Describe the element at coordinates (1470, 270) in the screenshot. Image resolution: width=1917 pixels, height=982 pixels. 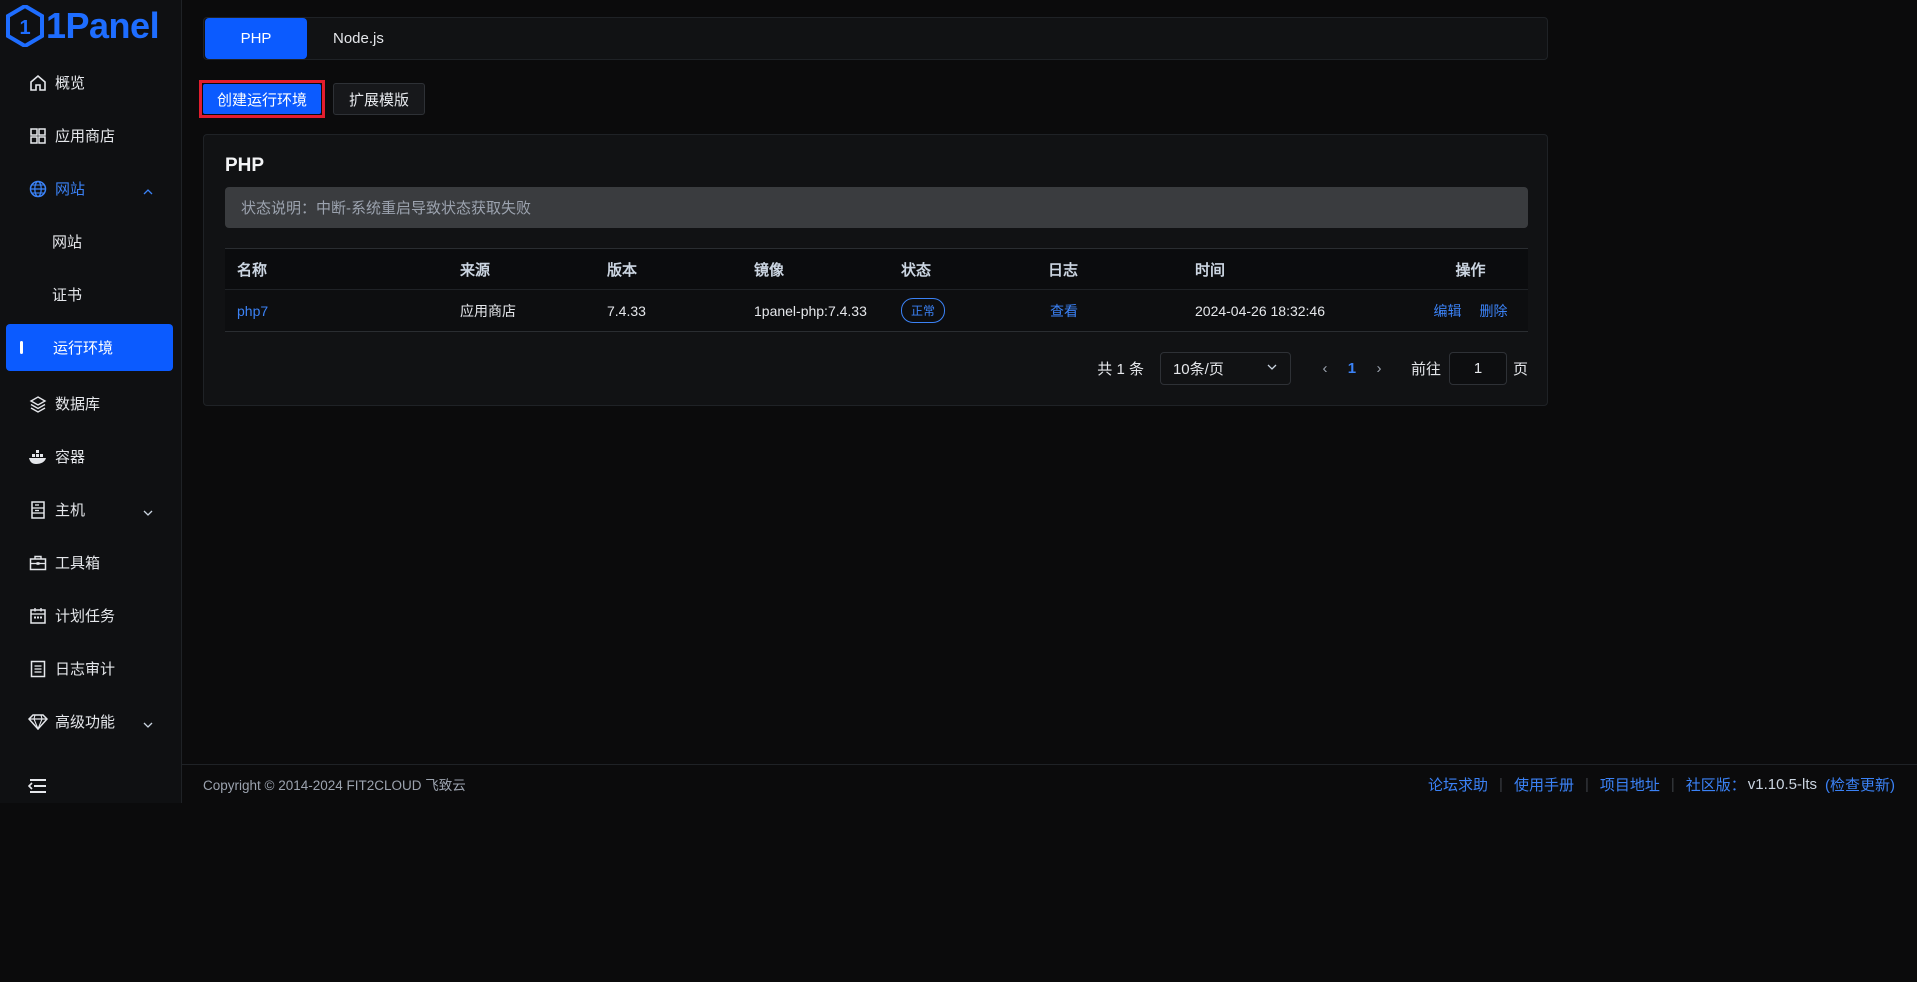
I see `col-actions: 操作` at that location.